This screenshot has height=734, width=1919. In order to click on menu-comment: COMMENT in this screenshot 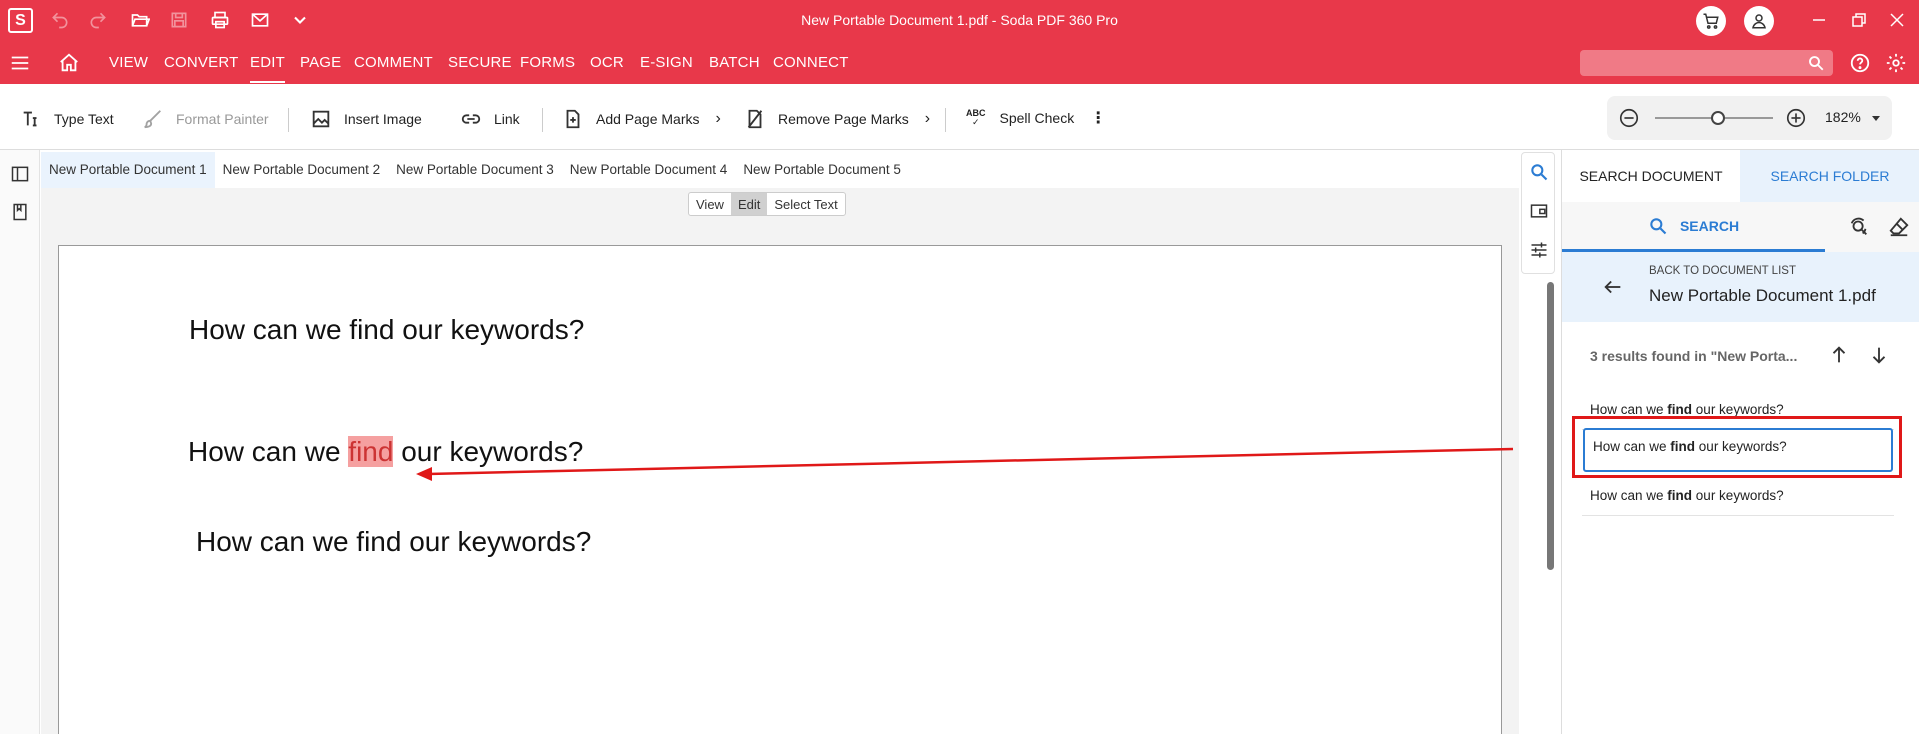, I will do `click(393, 62)`.